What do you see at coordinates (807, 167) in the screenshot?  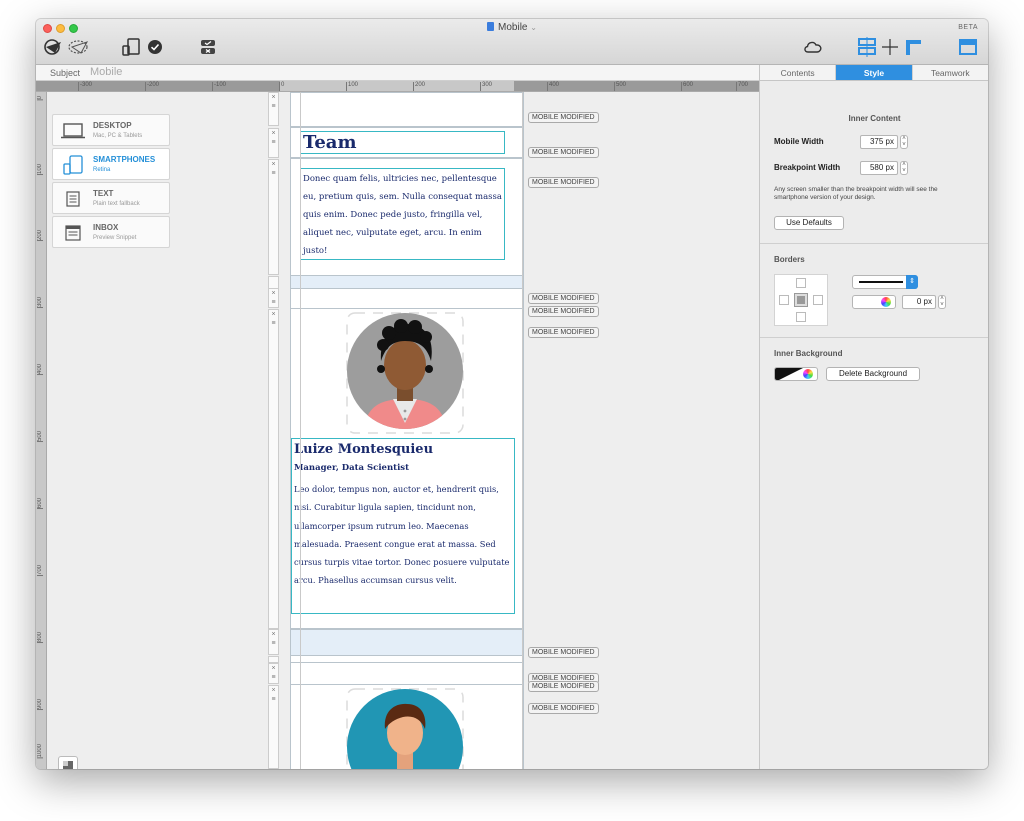 I see `breakpoint-width-label: Breakpoint Width` at bounding box center [807, 167].